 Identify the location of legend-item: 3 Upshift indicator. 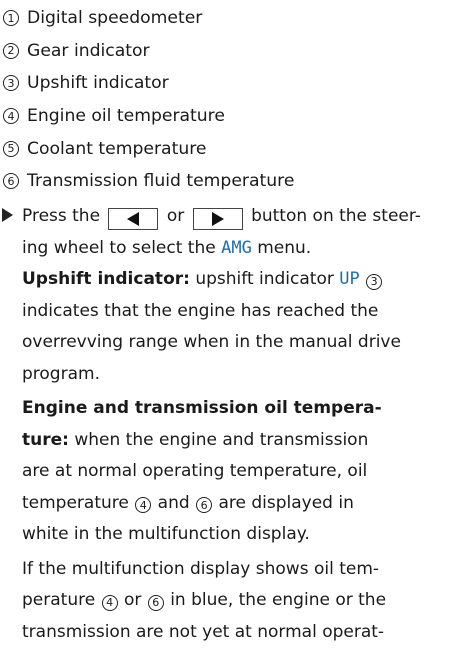
(230, 83).